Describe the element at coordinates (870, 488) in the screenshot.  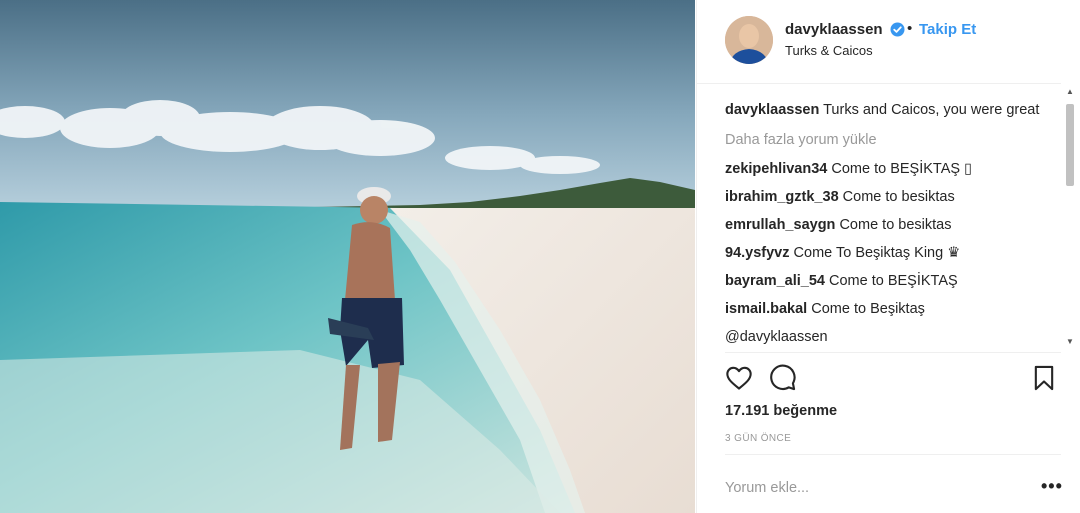
I see `add-comment-input` at that location.